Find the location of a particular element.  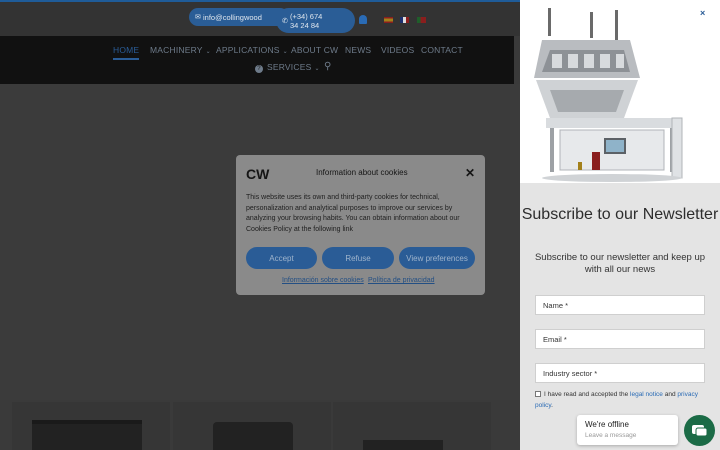

top-bar: ✉ info@collingwood ✆ (+34) 674 34 24 84 is located at coordinates (260, 19).